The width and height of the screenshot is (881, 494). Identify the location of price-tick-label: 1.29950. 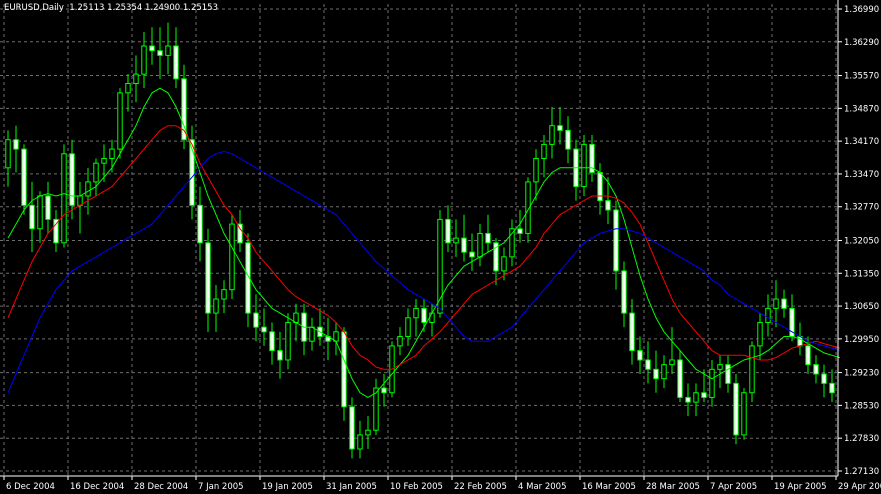
(861, 340).